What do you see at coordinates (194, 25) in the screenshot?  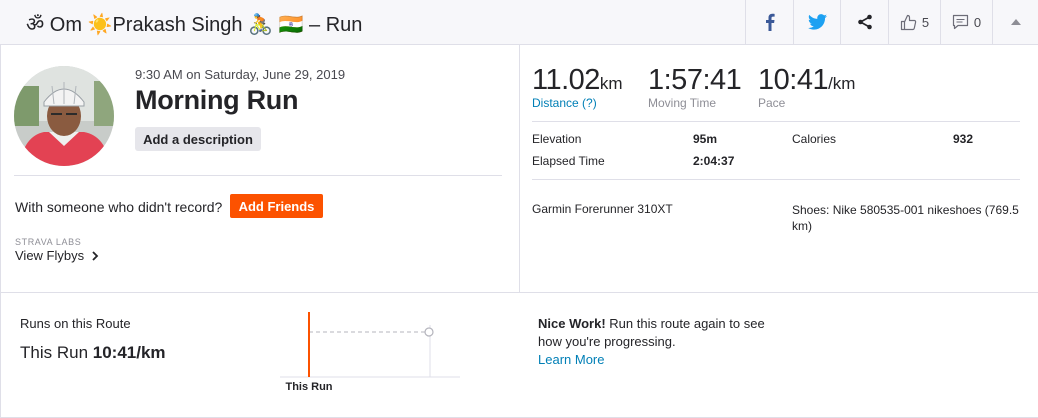 I see `page-title: ॐ Om ☀️Prakash Singh 🚴 🇮🇳 – Run` at bounding box center [194, 25].